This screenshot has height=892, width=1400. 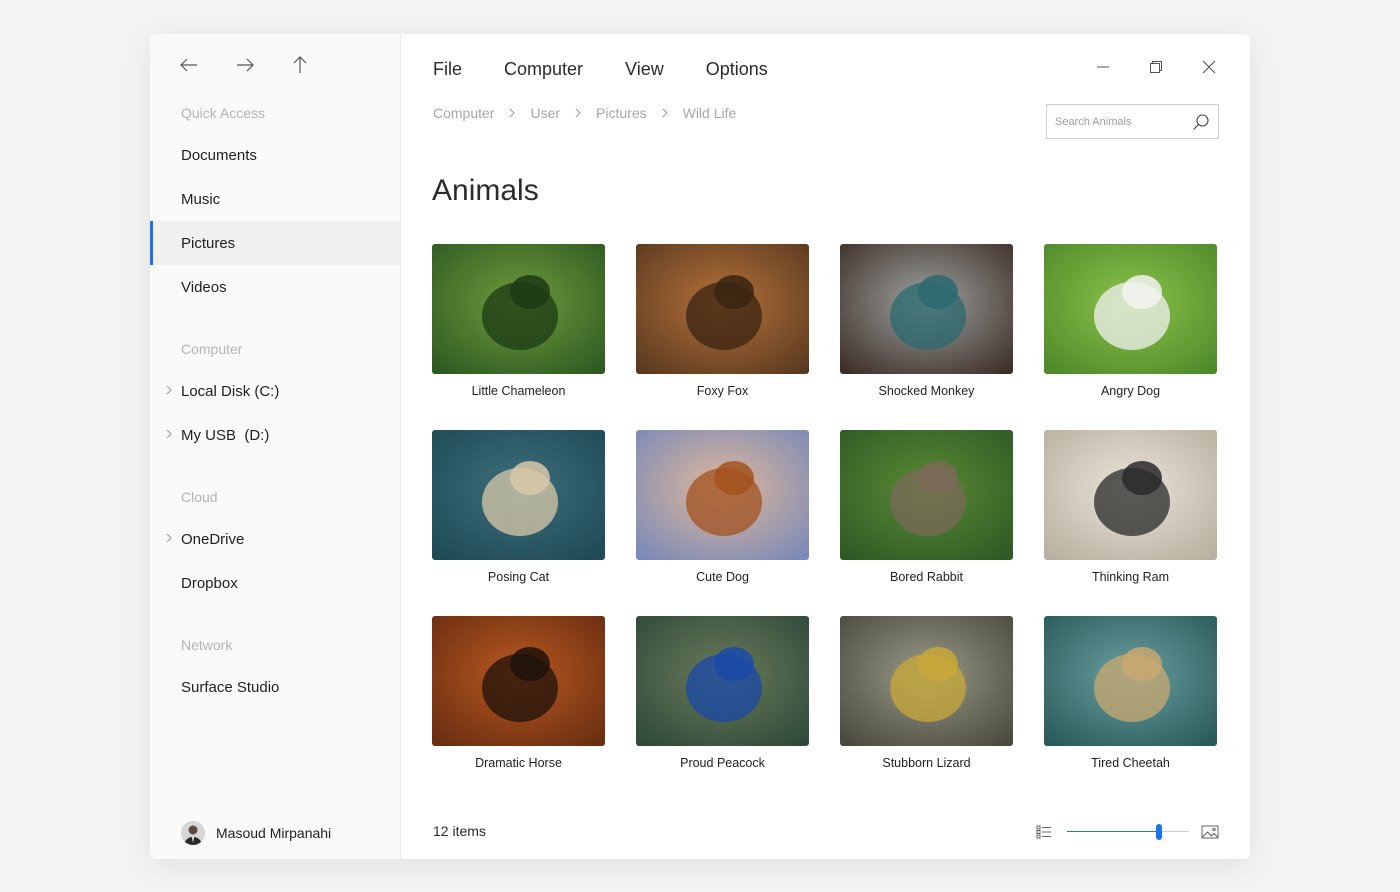 I want to click on image-caption: Stubborn Lizard, so click(x=926, y=763).